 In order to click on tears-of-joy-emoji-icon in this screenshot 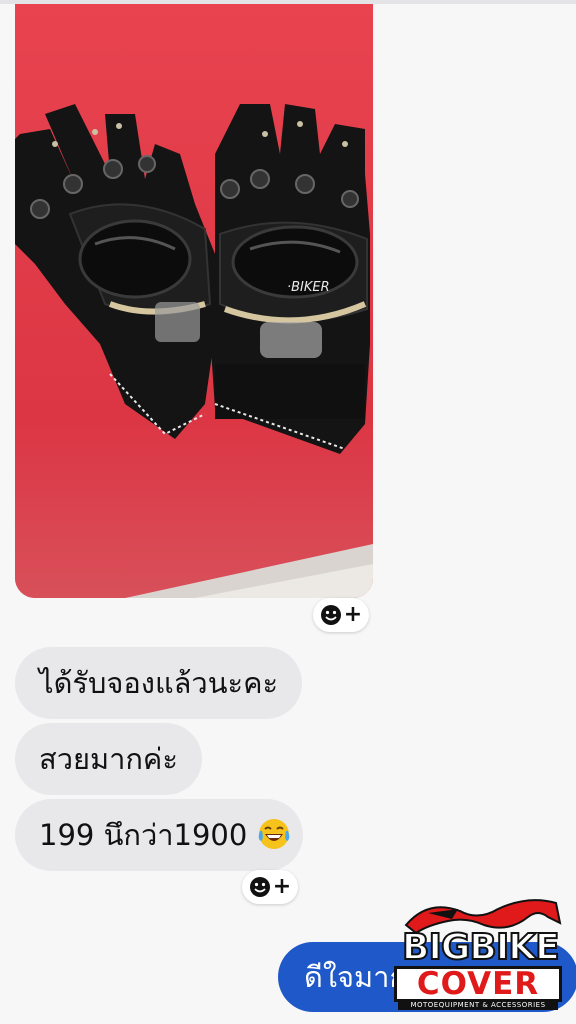, I will do `click(273, 834)`.